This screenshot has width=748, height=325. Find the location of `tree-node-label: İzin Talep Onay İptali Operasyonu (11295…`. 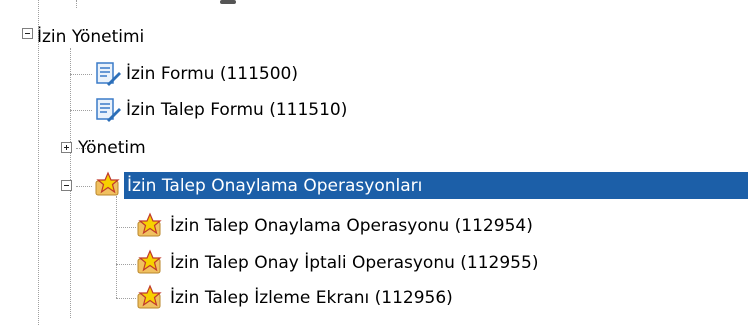

tree-node-label: İzin Talep Onay İptali Operasyonu (11295… is located at coordinates (354, 263).